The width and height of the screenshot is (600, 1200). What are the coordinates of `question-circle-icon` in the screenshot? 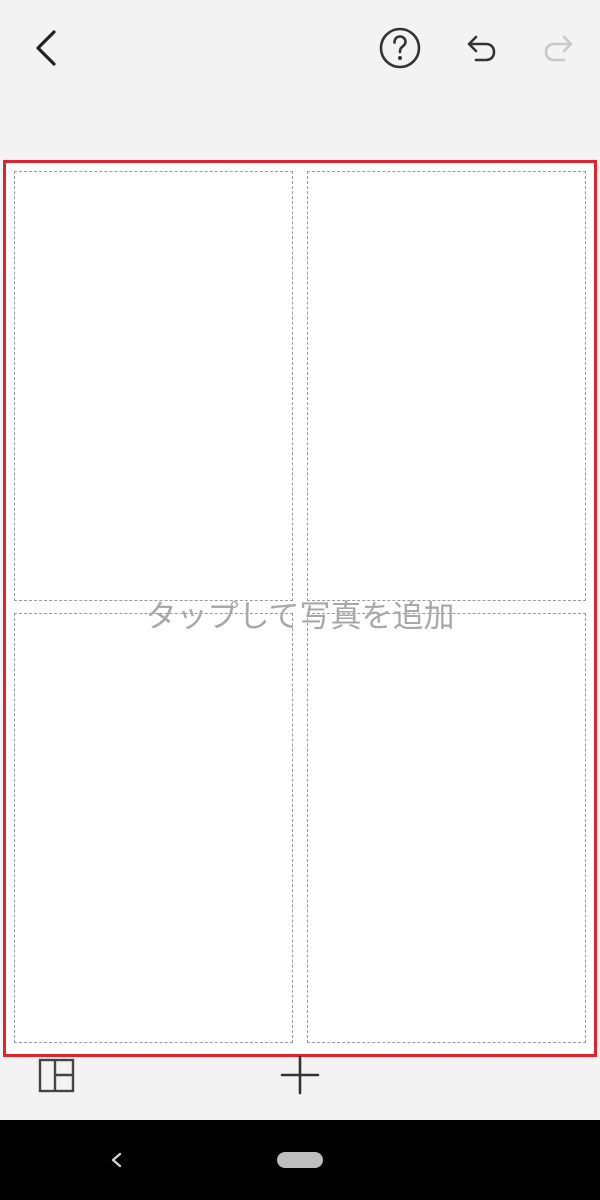 It's located at (400, 48).